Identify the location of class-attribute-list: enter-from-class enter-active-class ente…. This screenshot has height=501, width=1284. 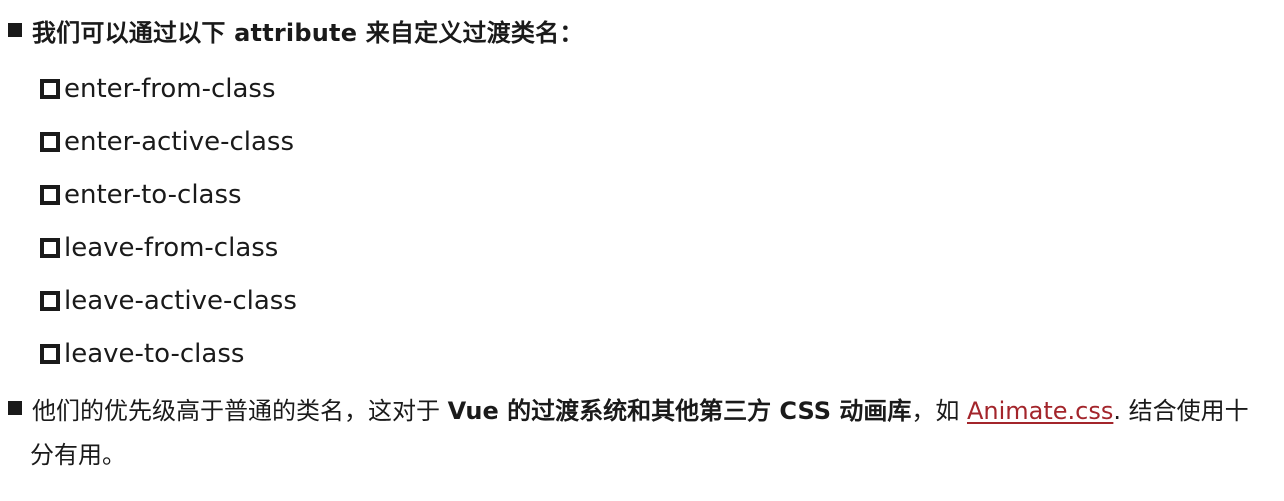
(168, 221).